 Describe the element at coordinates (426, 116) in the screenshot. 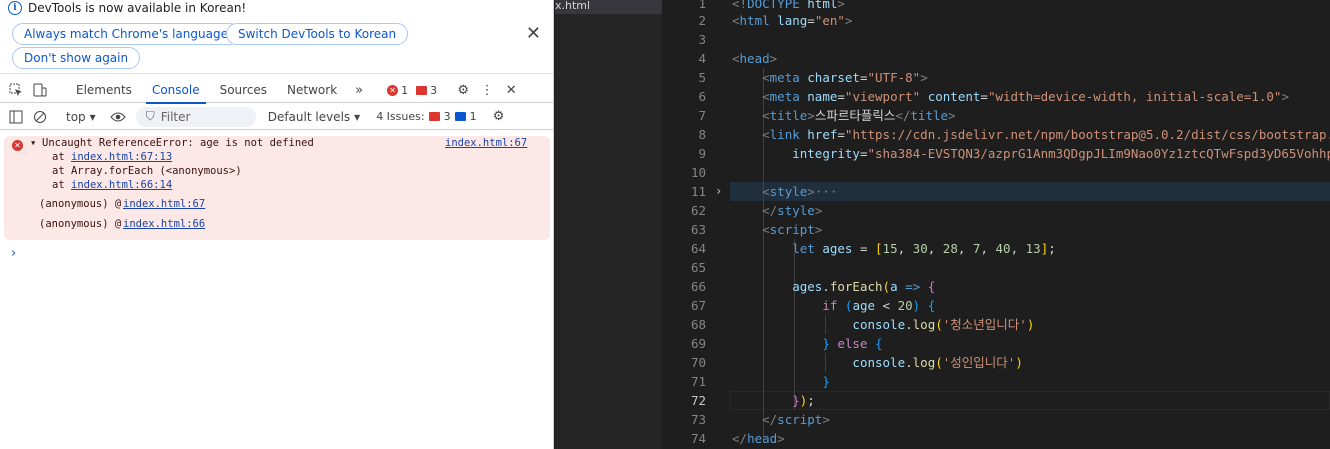

I see `issues-counter: 4 Issues: 3 1` at that location.